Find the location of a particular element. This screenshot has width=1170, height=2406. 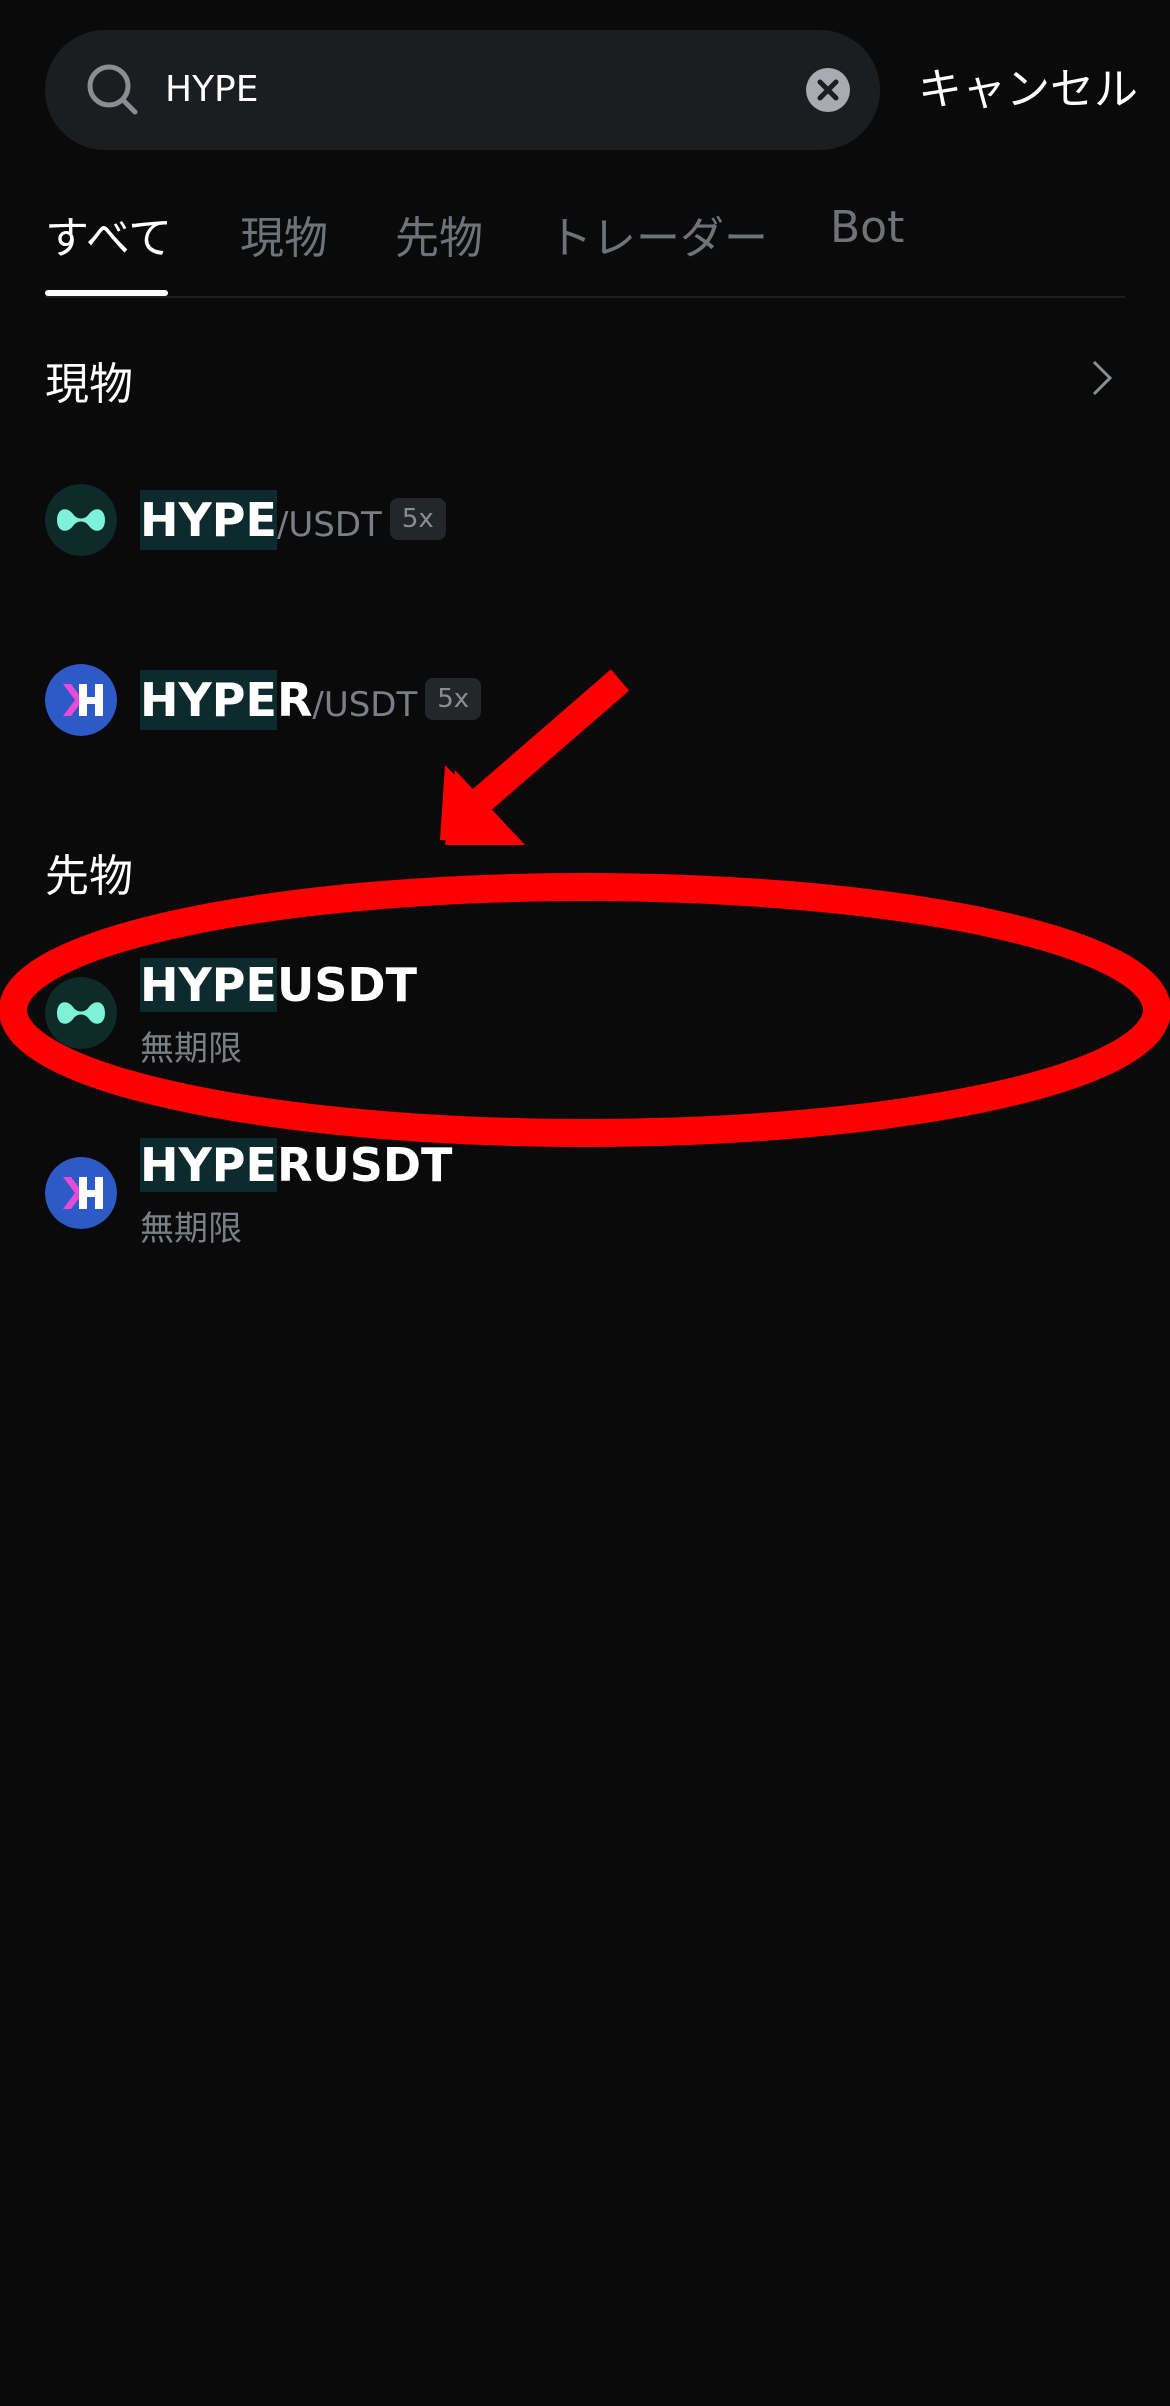

category-tabs: すべて 現物 先物 トレーダー Bot is located at coordinates (585, 239).